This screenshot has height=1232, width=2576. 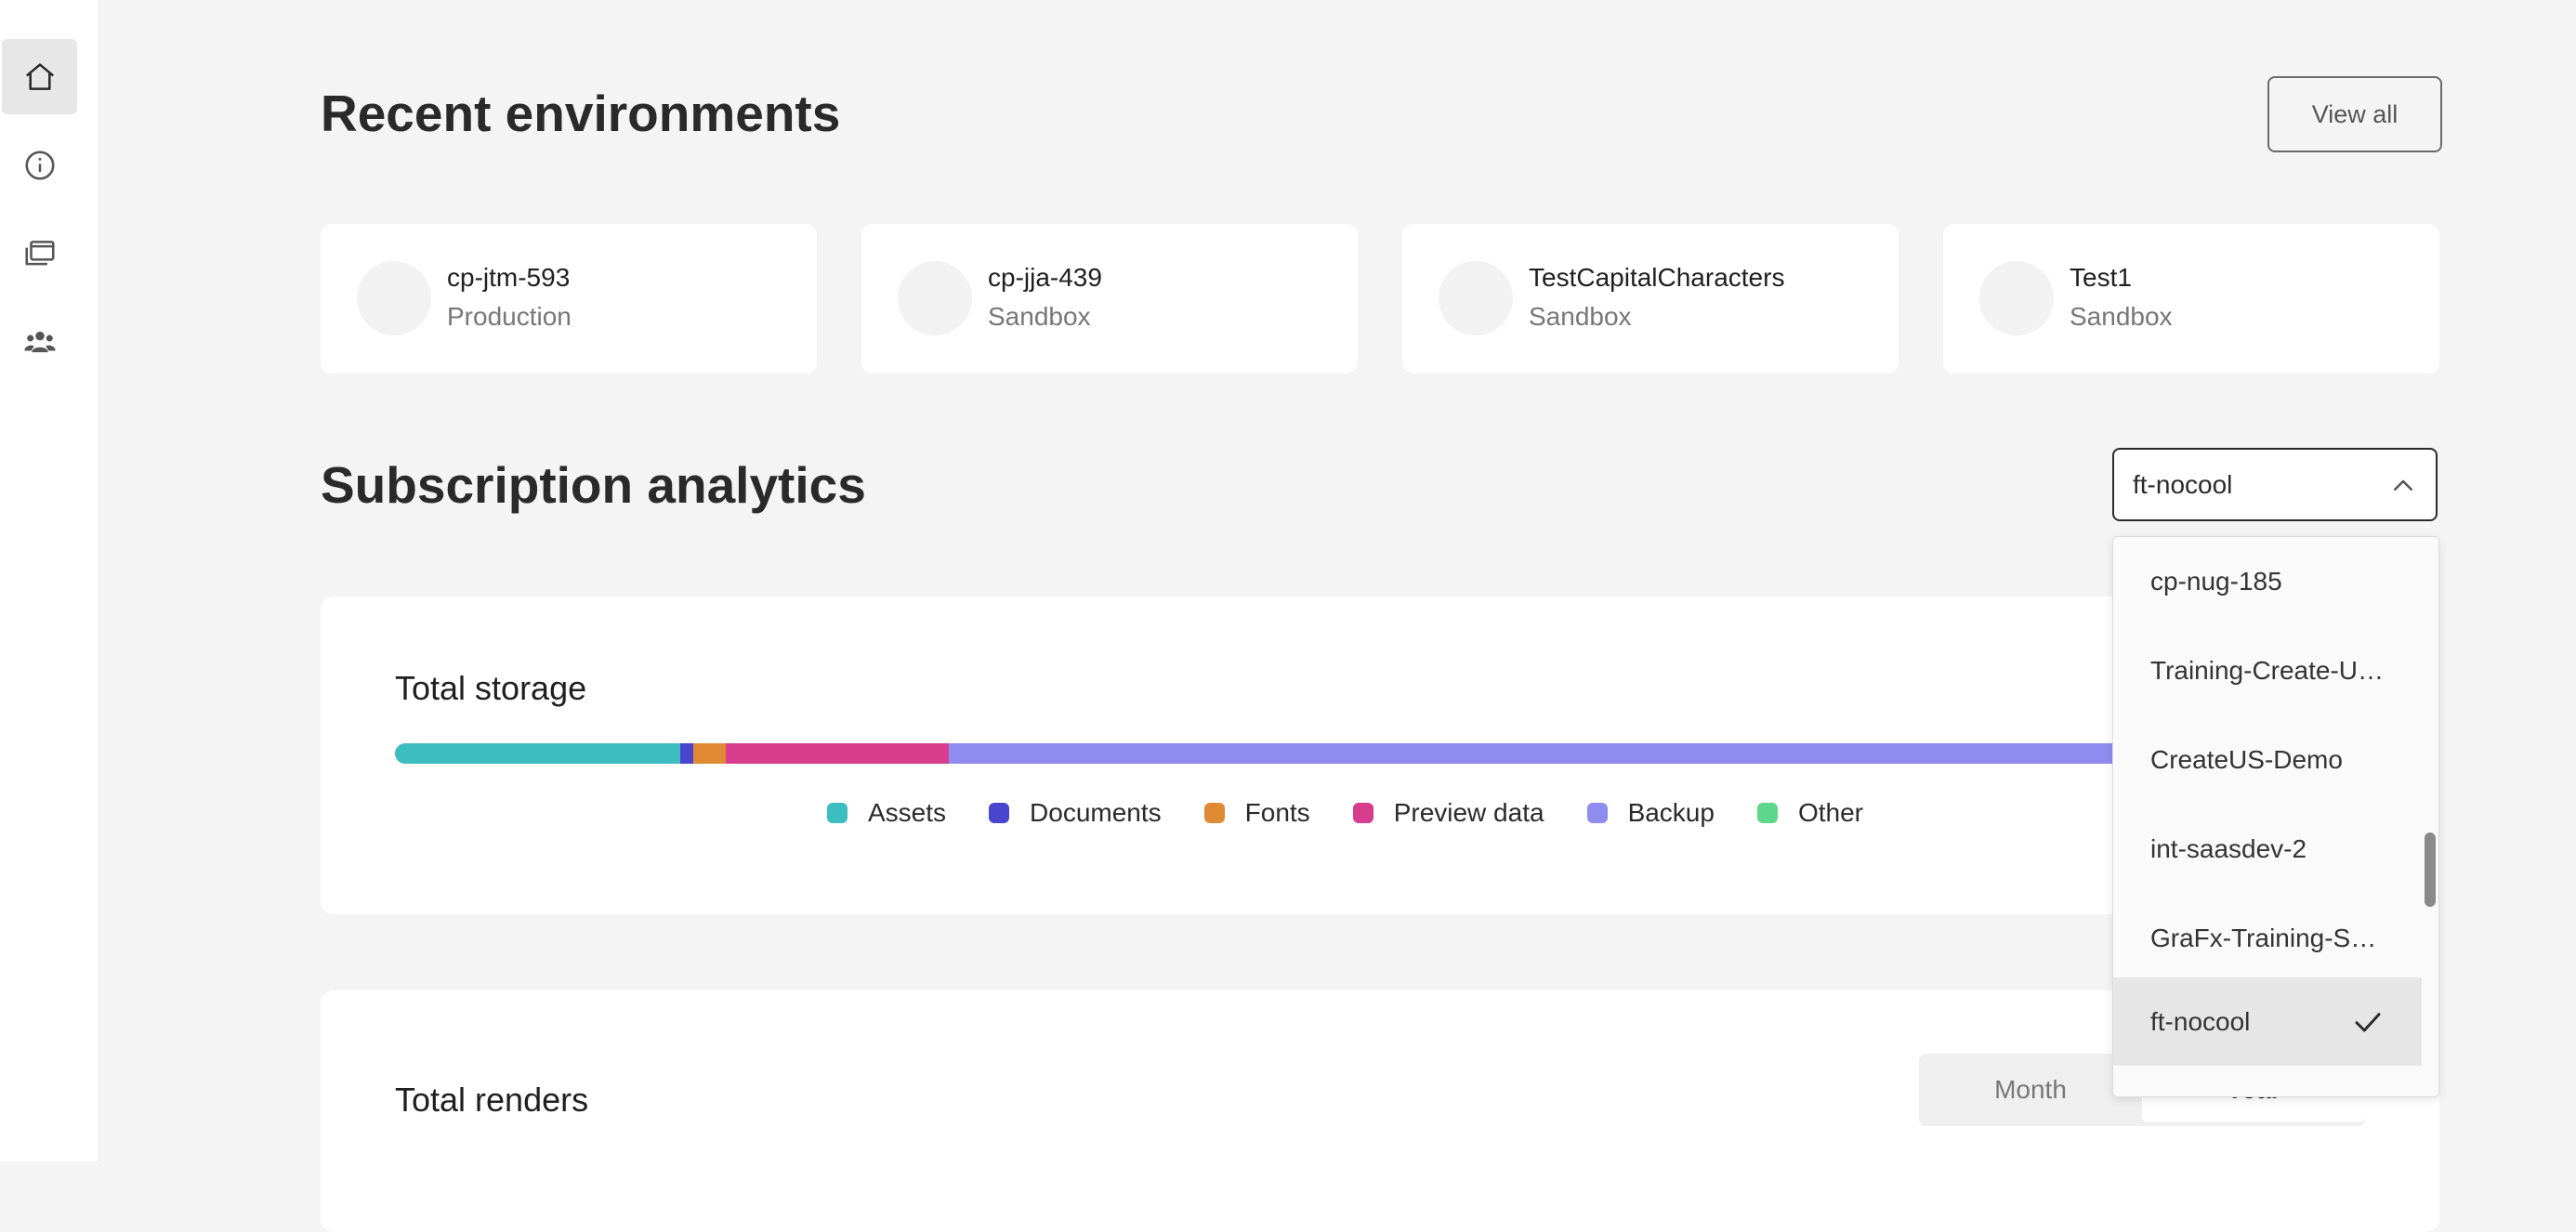 What do you see at coordinates (2191, 299) in the screenshot?
I see `environment-card: Test1 Sandbox` at bounding box center [2191, 299].